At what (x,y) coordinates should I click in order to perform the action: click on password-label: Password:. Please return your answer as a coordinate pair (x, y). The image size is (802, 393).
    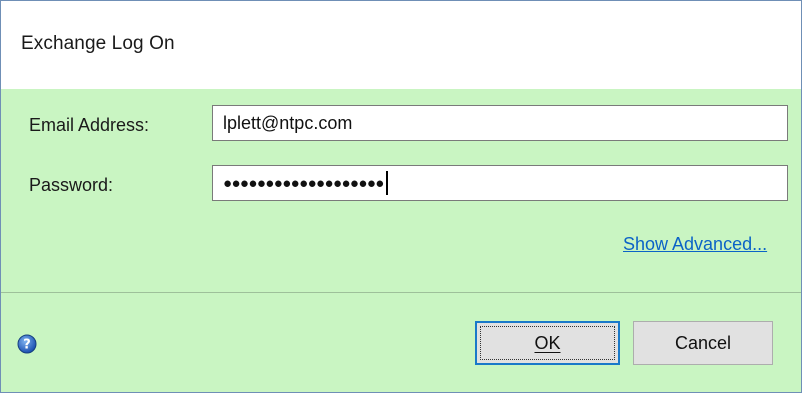
    Looking at the image, I should click on (71, 185).